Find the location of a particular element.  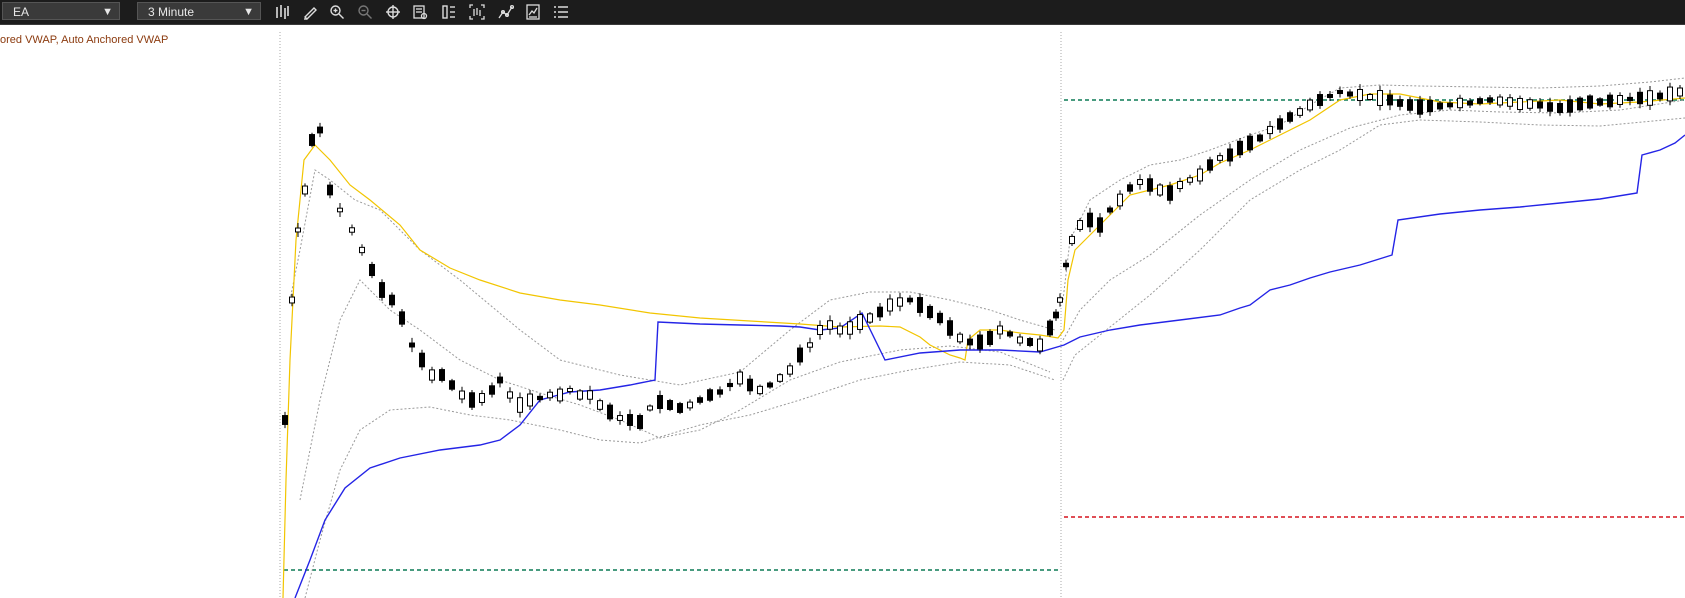

crosshair-icon is located at coordinates (393, 12).